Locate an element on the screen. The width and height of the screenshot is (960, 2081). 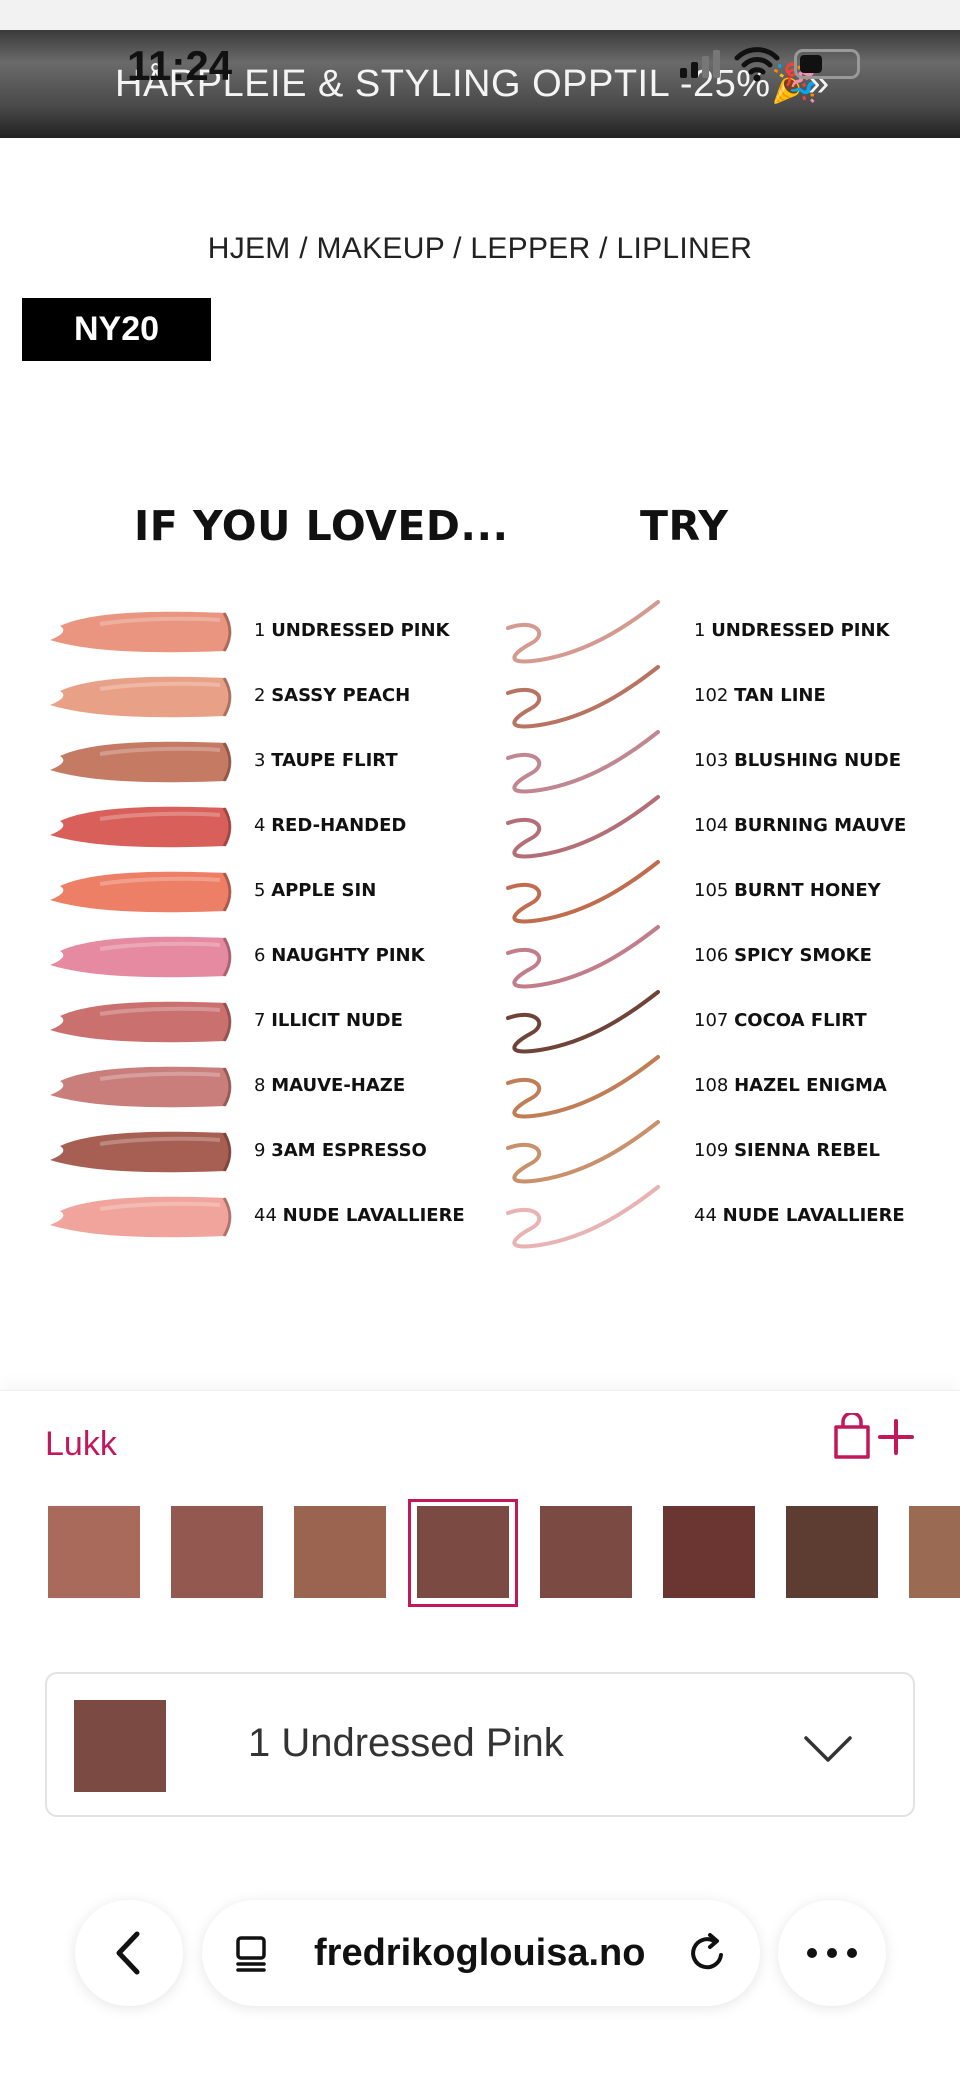
loved-shade-label: 3 TAUPE FLIRT is located at coordinates (326, 760).